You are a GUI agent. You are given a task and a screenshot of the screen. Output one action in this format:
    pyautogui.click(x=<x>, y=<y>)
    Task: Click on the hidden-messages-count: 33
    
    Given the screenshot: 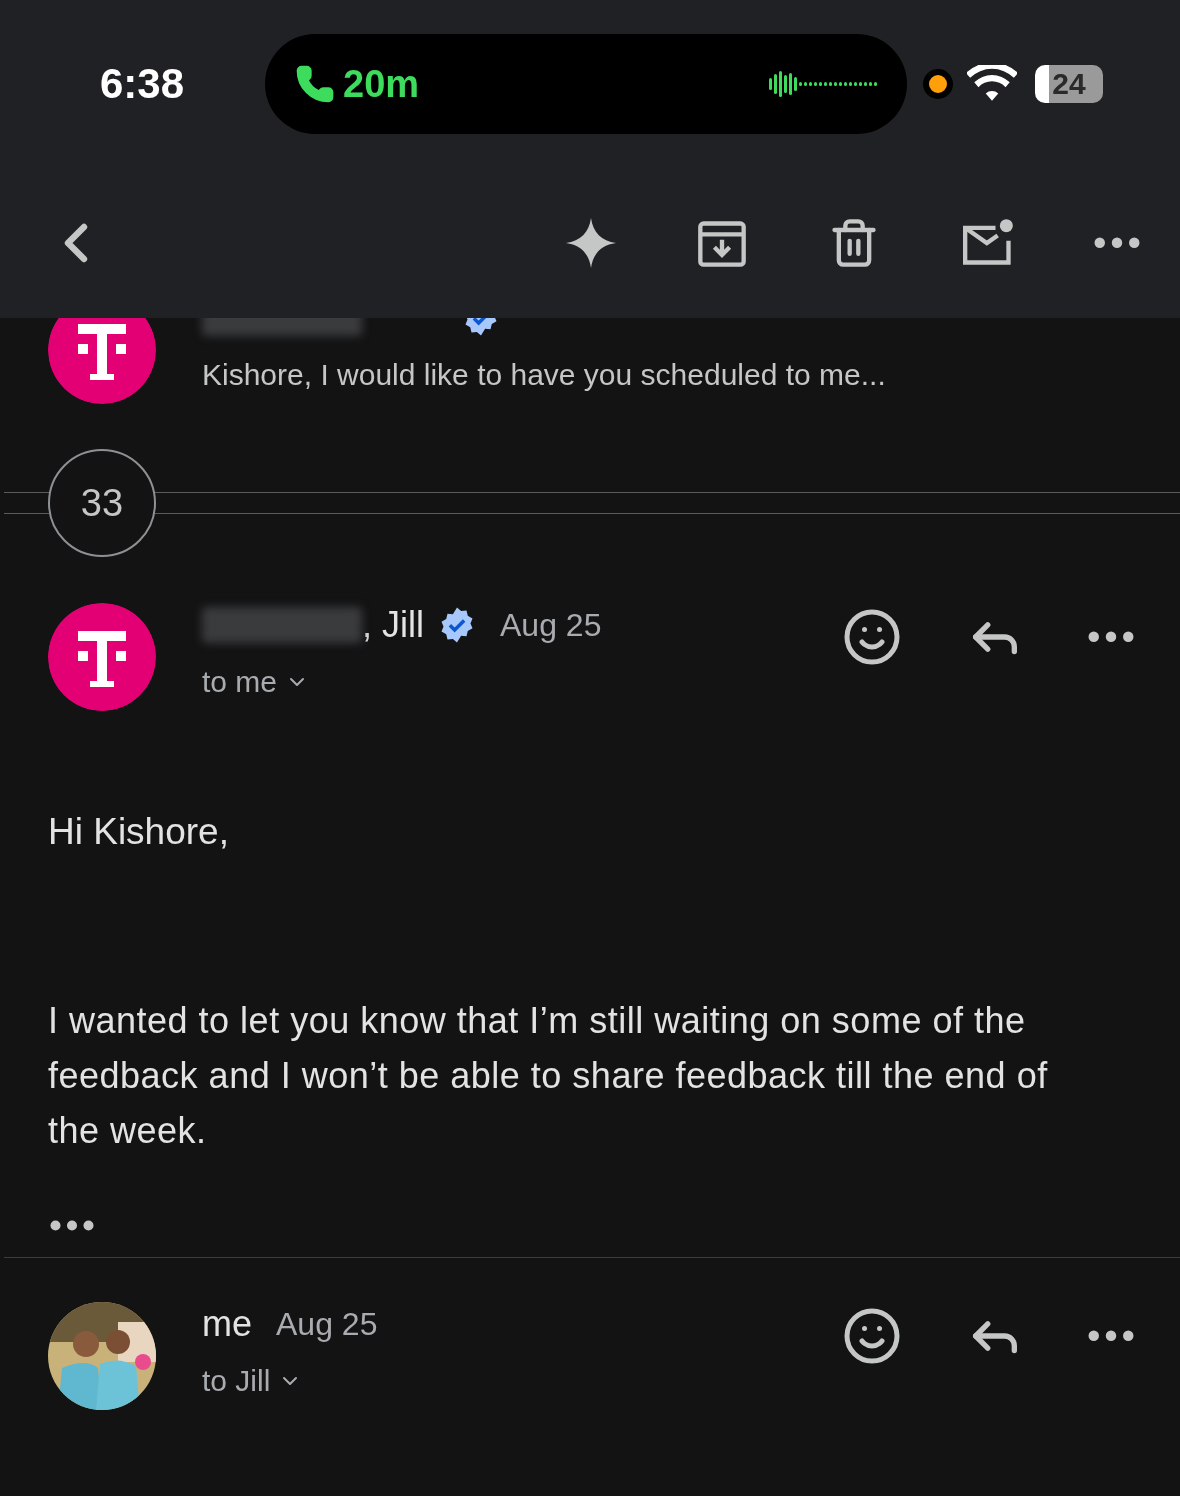 What is the action you would take?
    pyautogui.click(x=102, y=503)
    